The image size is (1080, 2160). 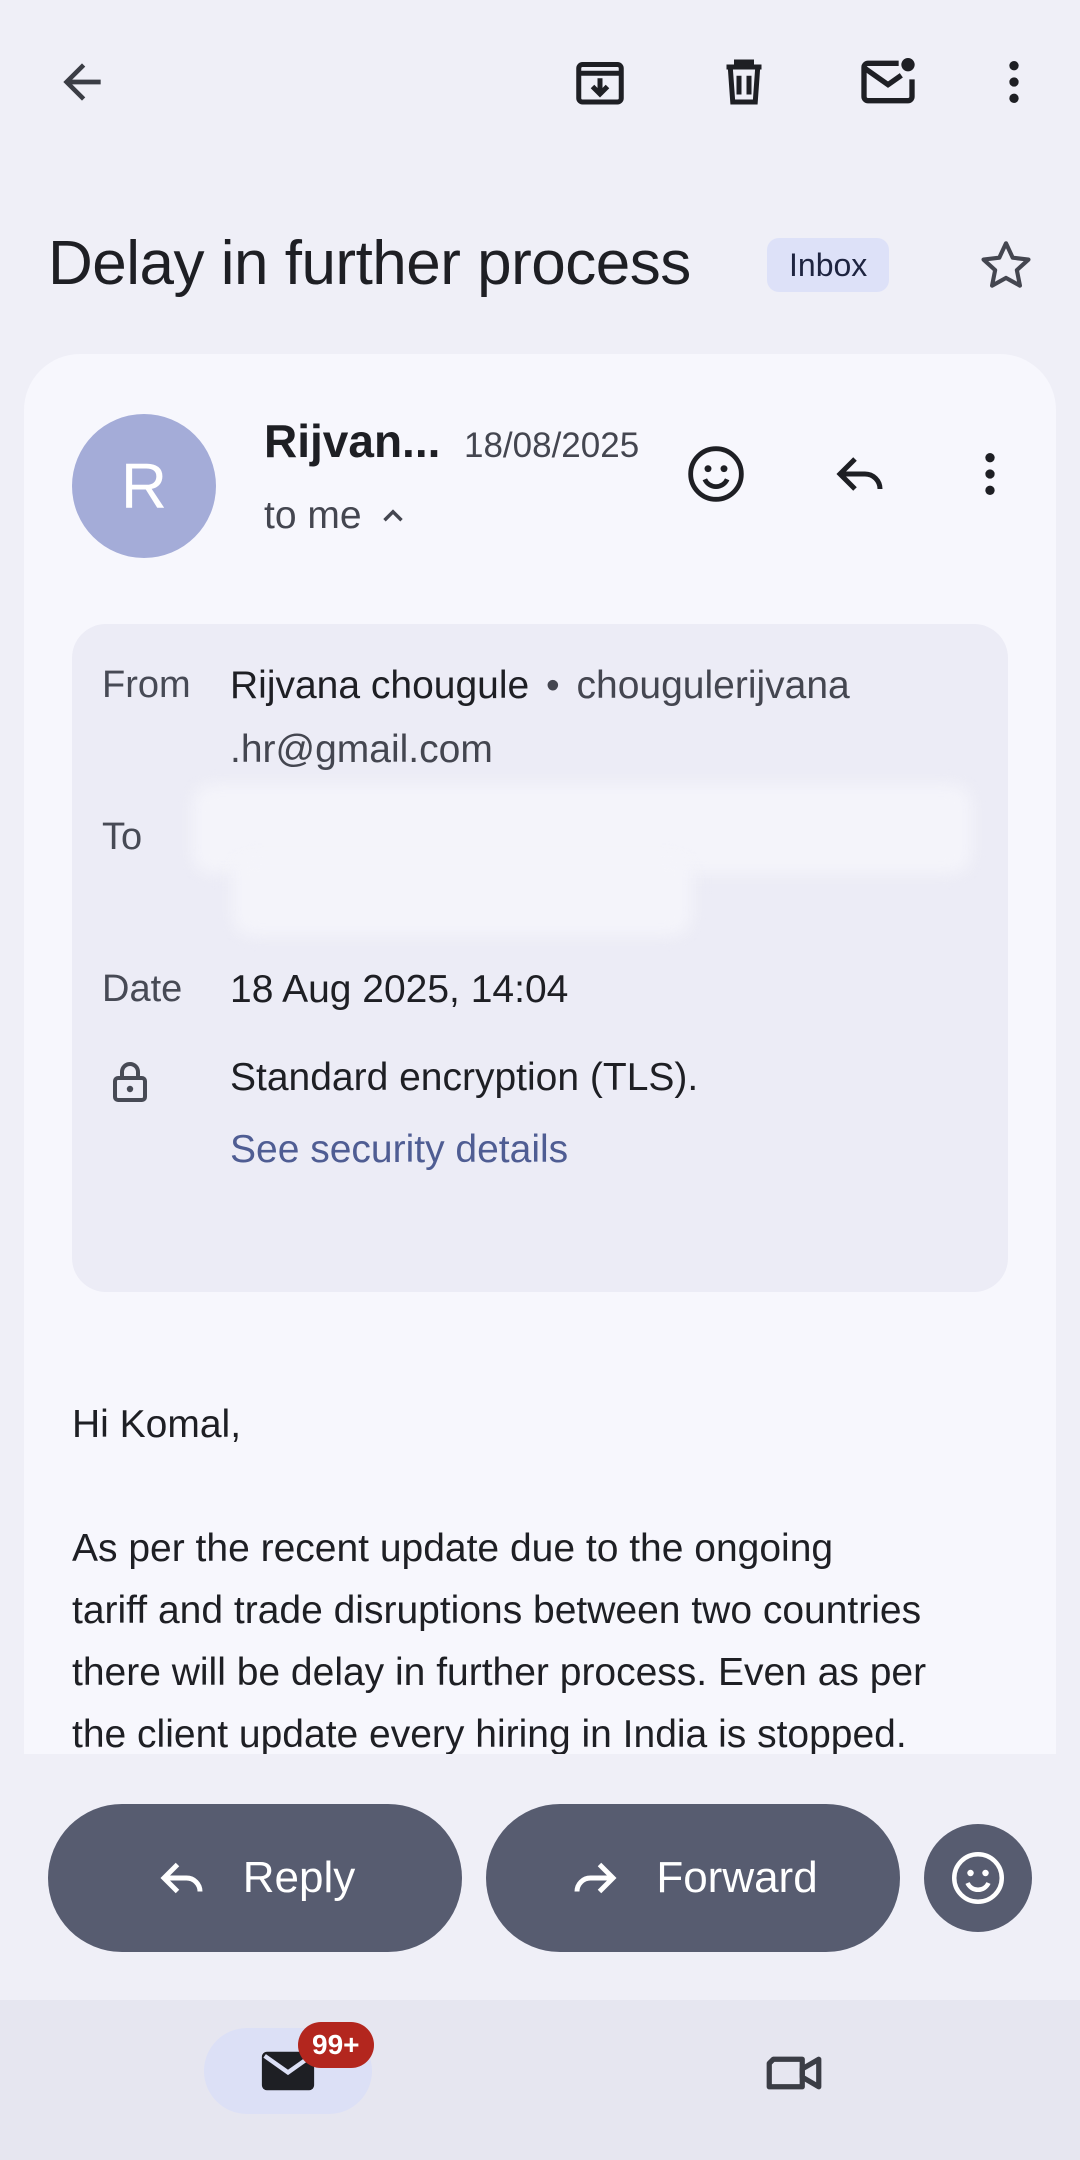 I want to click on star-outline-icon, so click(x=1006, y=264).